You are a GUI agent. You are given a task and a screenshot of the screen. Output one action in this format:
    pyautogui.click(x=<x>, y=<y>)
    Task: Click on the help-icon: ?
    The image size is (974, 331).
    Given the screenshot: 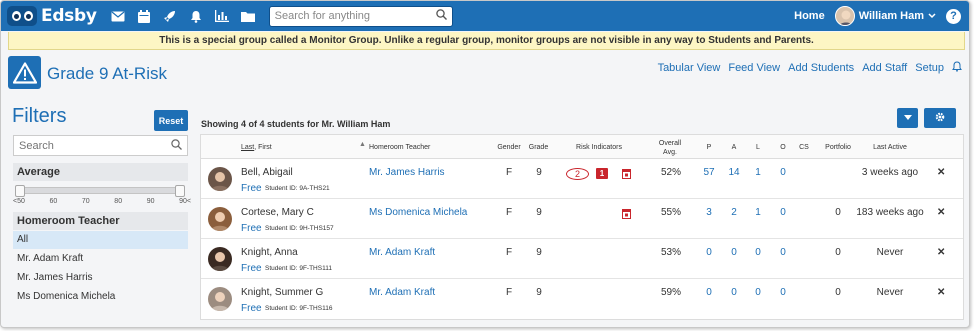 What is the action you would take?
    pyautogui.click(x=953, y=16)
    